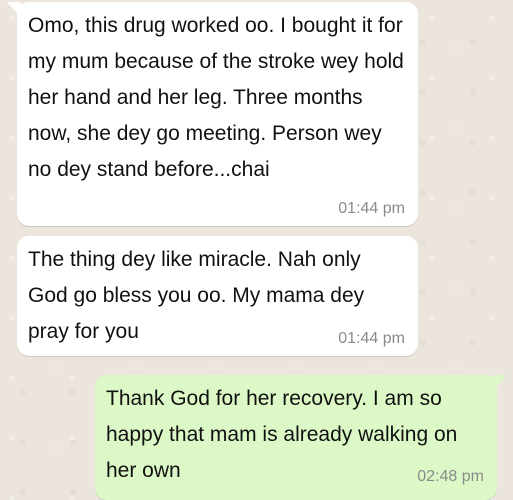 This screenshot has height=500, width=513. What do you see at coordinates (450, 476) in the screenshot?
I see `message-timestamp: 02:48 pm` at bounding box center [450, 476].